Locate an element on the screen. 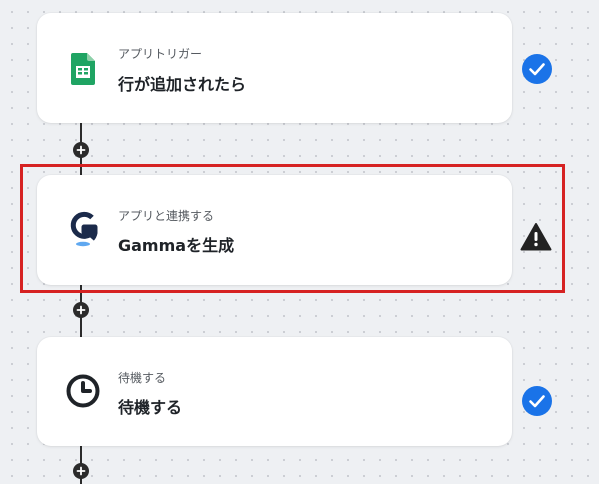 This screenshot has height=484, width=599. google-sheets-icon is located at coordinates (83, 69).